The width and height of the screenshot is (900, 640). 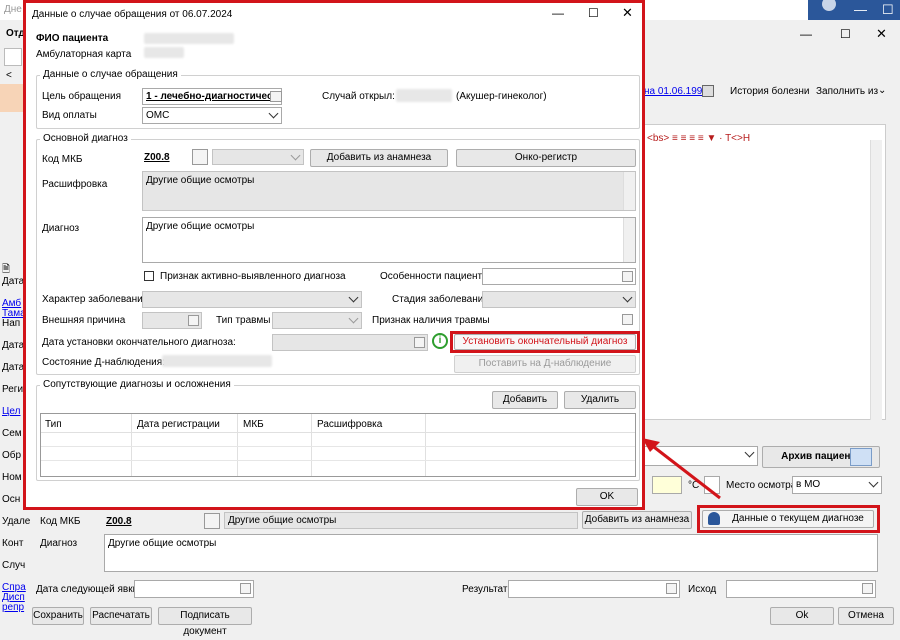 What do you see at coordinates (53, 424) in the screenshot?
I see `col-type: Тип` at bounding box center [53, 424].